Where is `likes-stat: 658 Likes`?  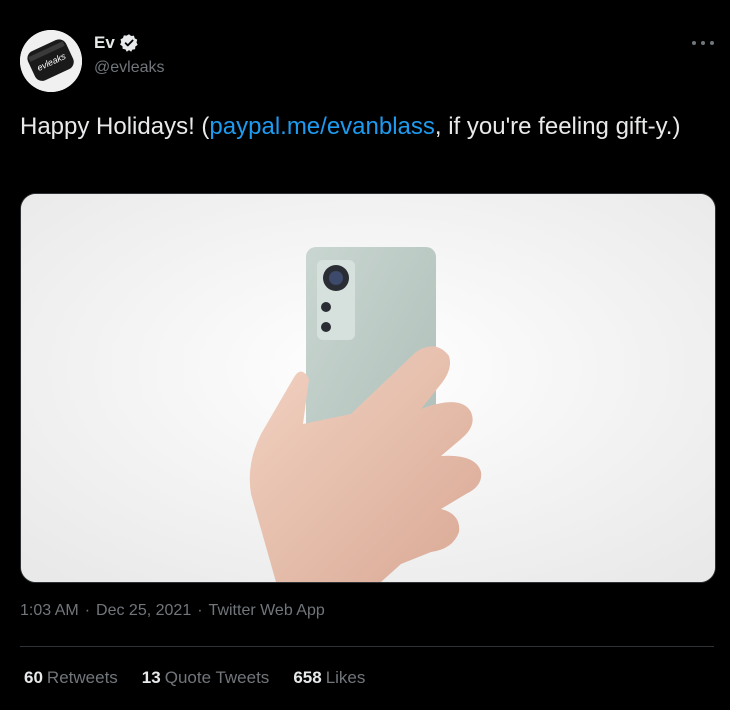
likes-stat: 658 Likes is located at coordinates (329, 678).